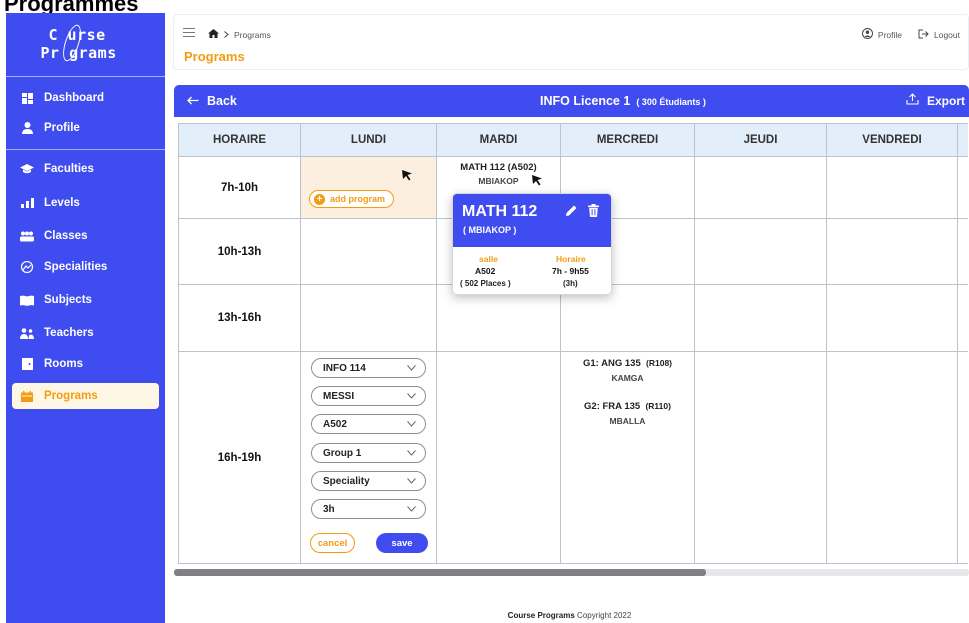  I want to click on sidebar-item-label: Levels, so click(62, 203).